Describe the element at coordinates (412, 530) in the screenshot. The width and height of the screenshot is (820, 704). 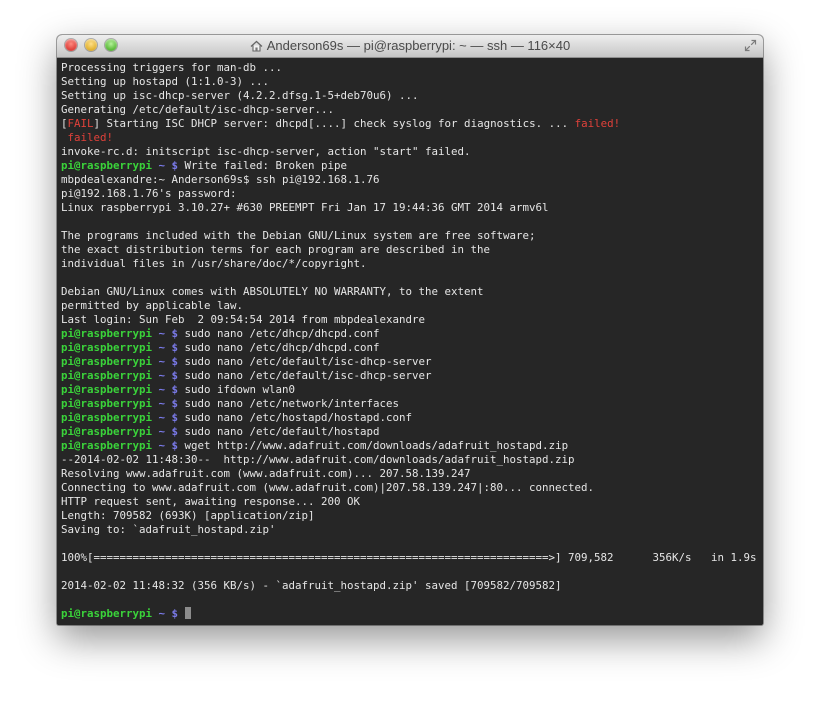
I see `terminal-line: Saving to: `adafruit_hostapd.zip'` at that location.